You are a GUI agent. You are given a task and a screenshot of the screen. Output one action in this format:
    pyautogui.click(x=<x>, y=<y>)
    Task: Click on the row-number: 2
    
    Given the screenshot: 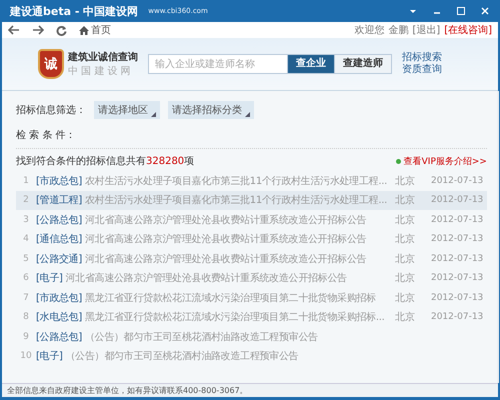 What is the action you would take?
    pyautogui.click(x=26, y=200)
    